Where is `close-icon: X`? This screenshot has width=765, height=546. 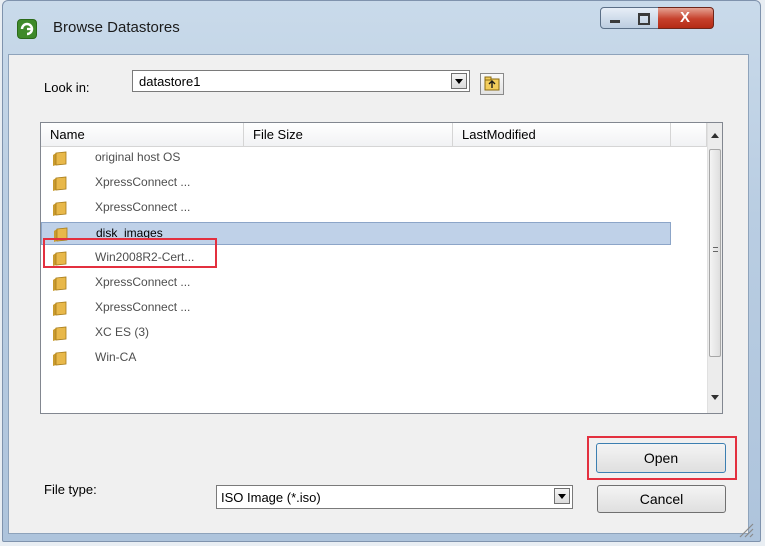 close-icon: X is located at coordinates (684, 17).